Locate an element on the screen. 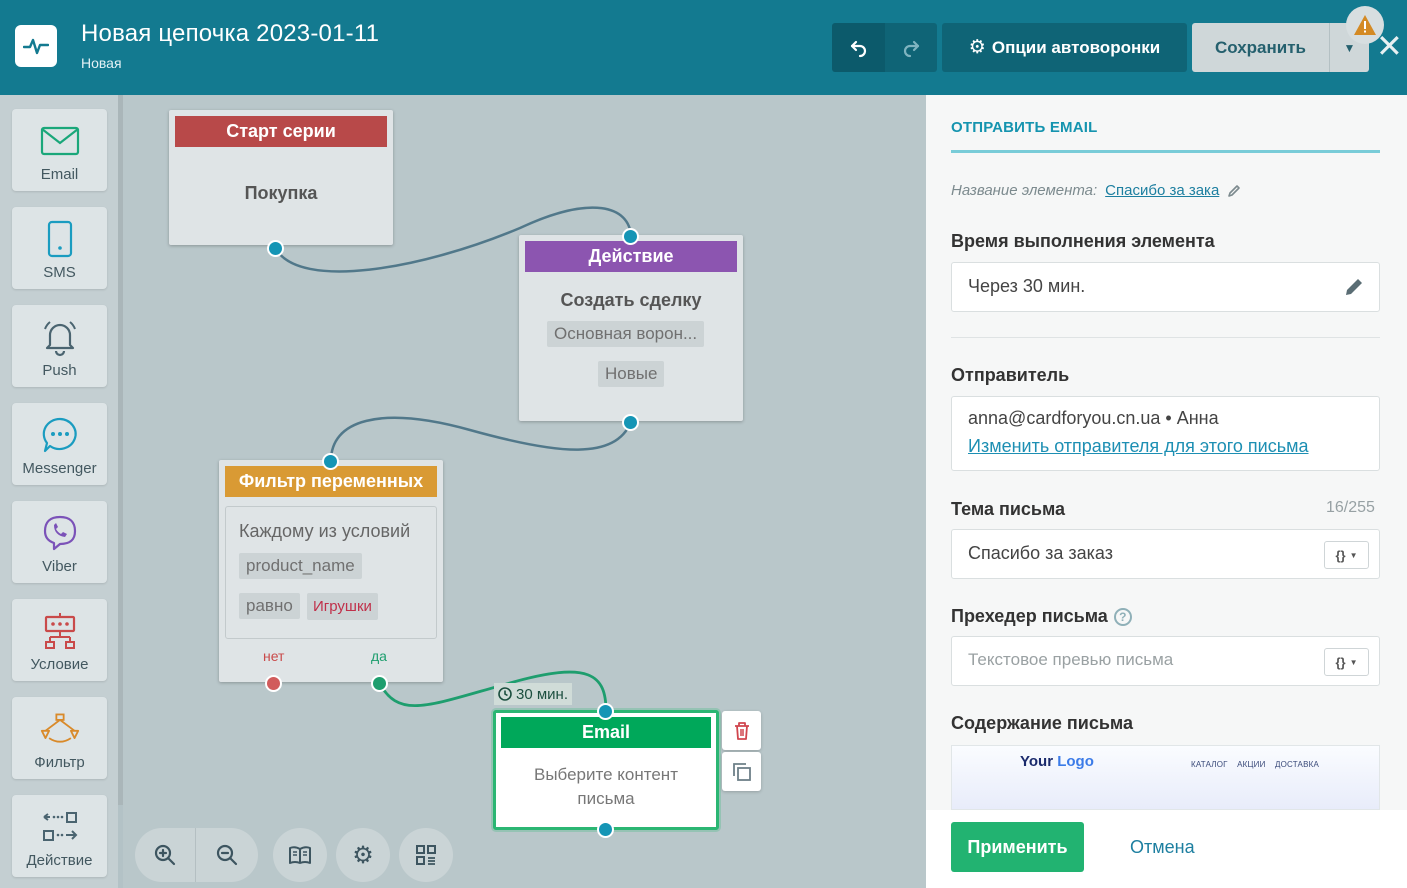 The width and height of the screenshot is (1407, 888). trash-icon is located at coordinates (741, 730).